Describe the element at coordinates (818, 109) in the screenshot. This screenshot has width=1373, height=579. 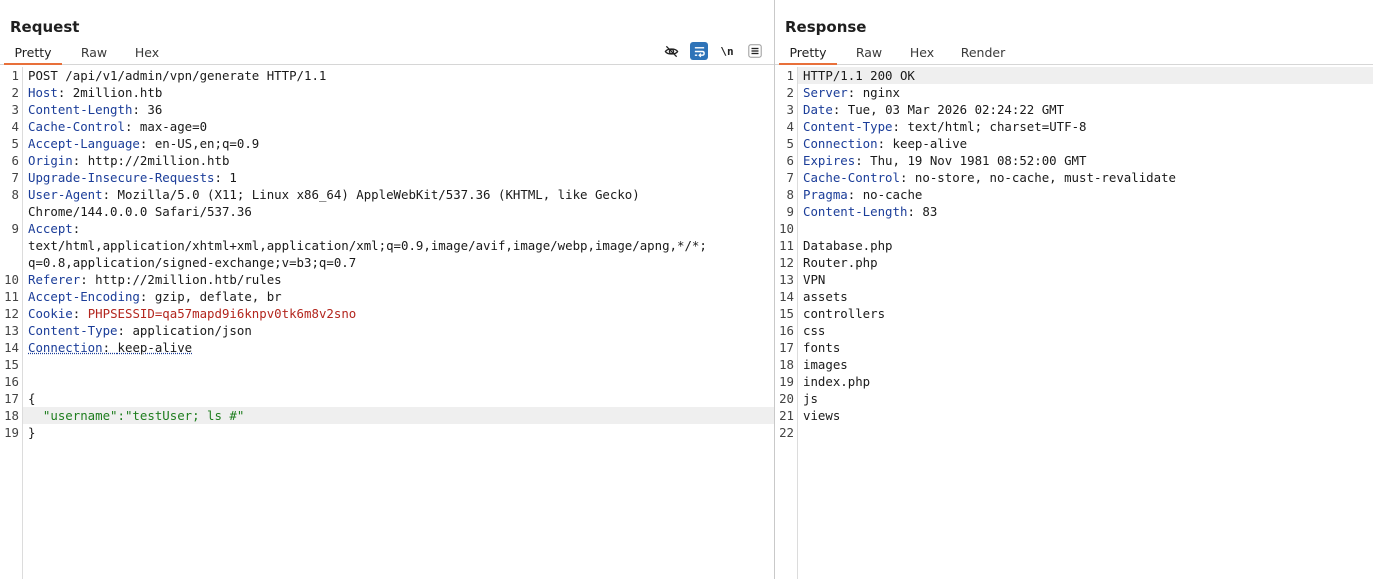
I see `header-key: Date` at that location.